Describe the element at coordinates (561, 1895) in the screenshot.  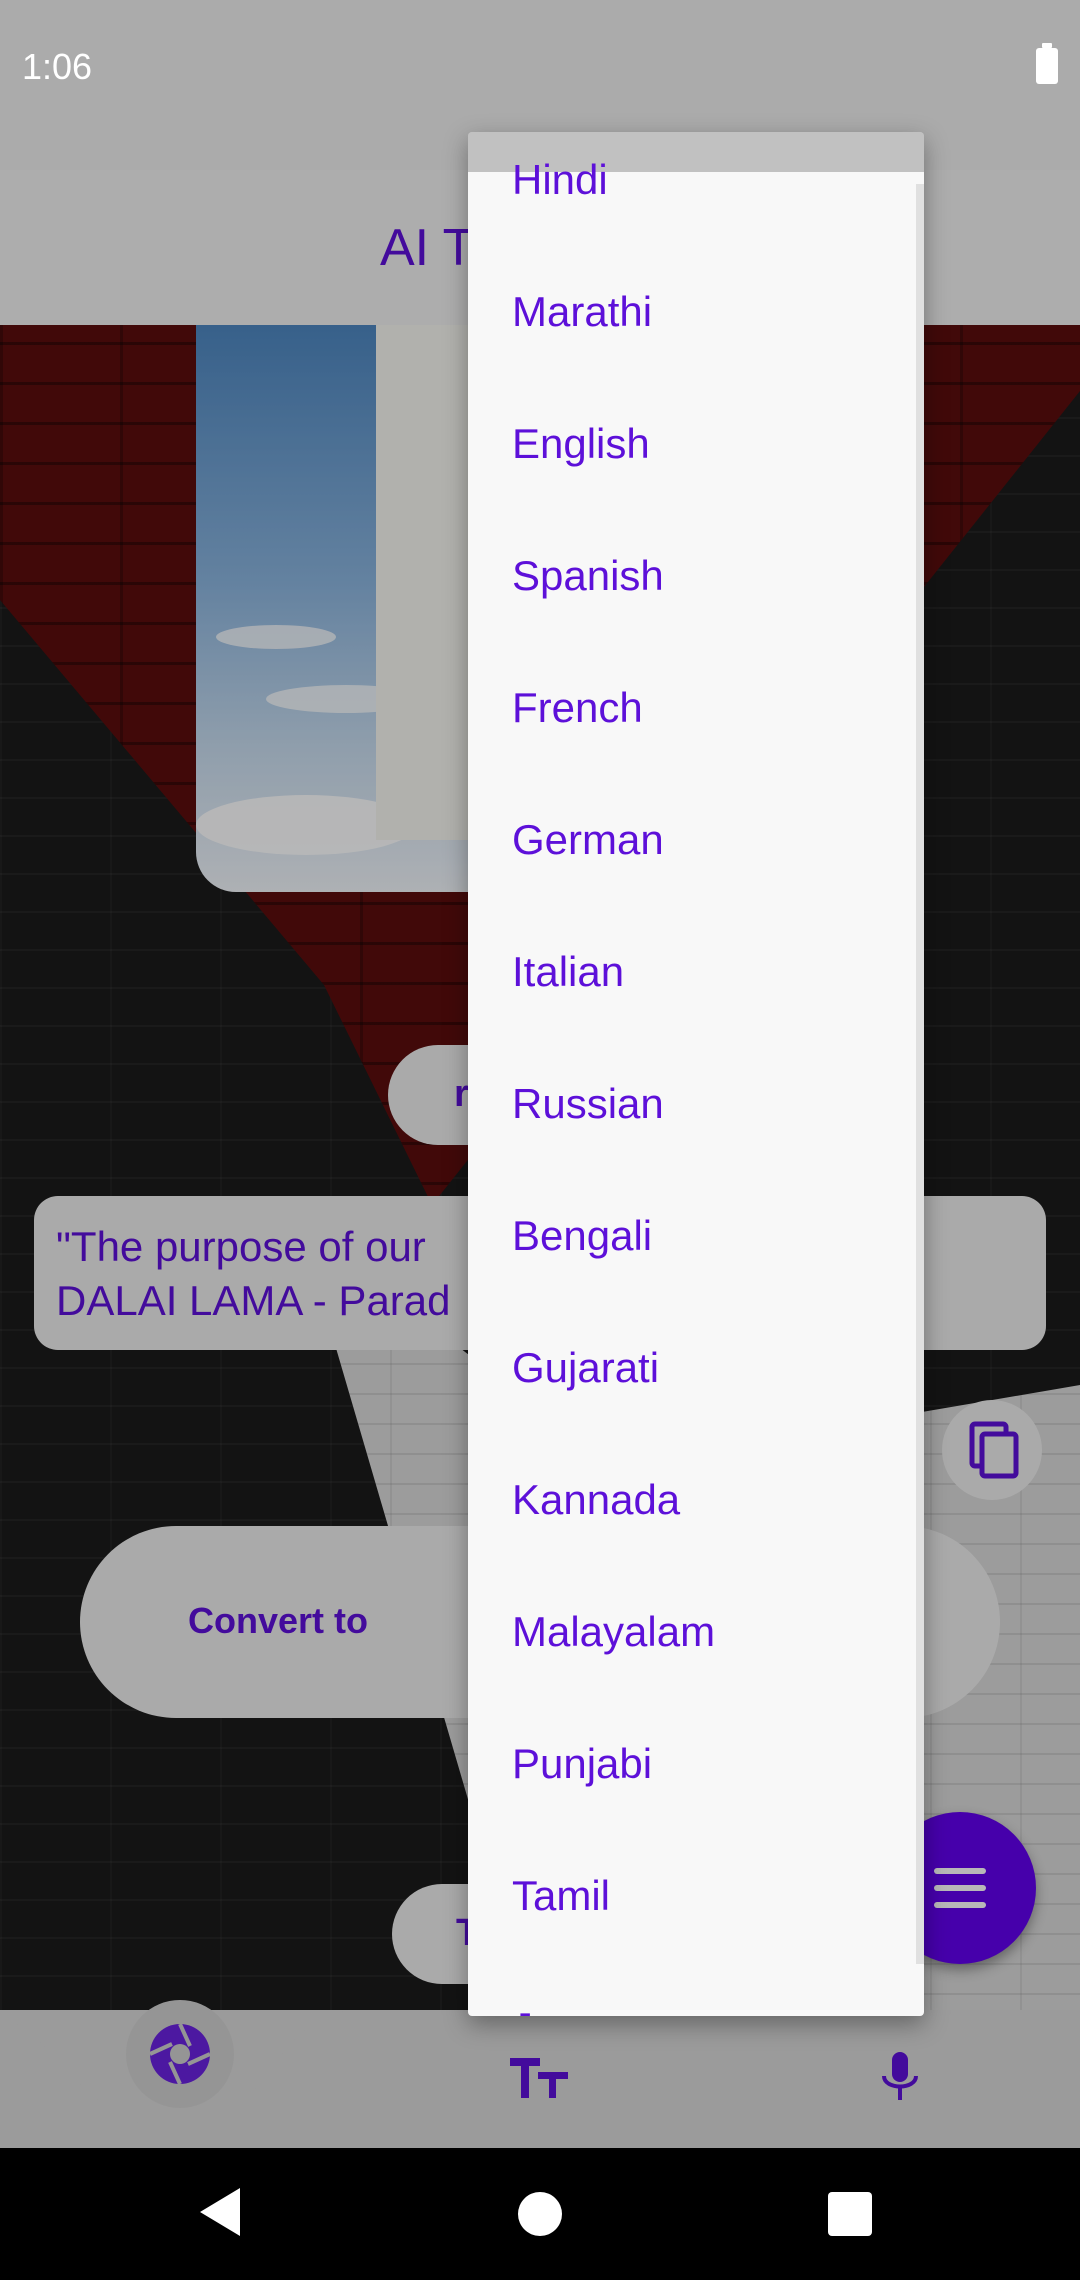
I see `language-option-label: Tamil` at that location.